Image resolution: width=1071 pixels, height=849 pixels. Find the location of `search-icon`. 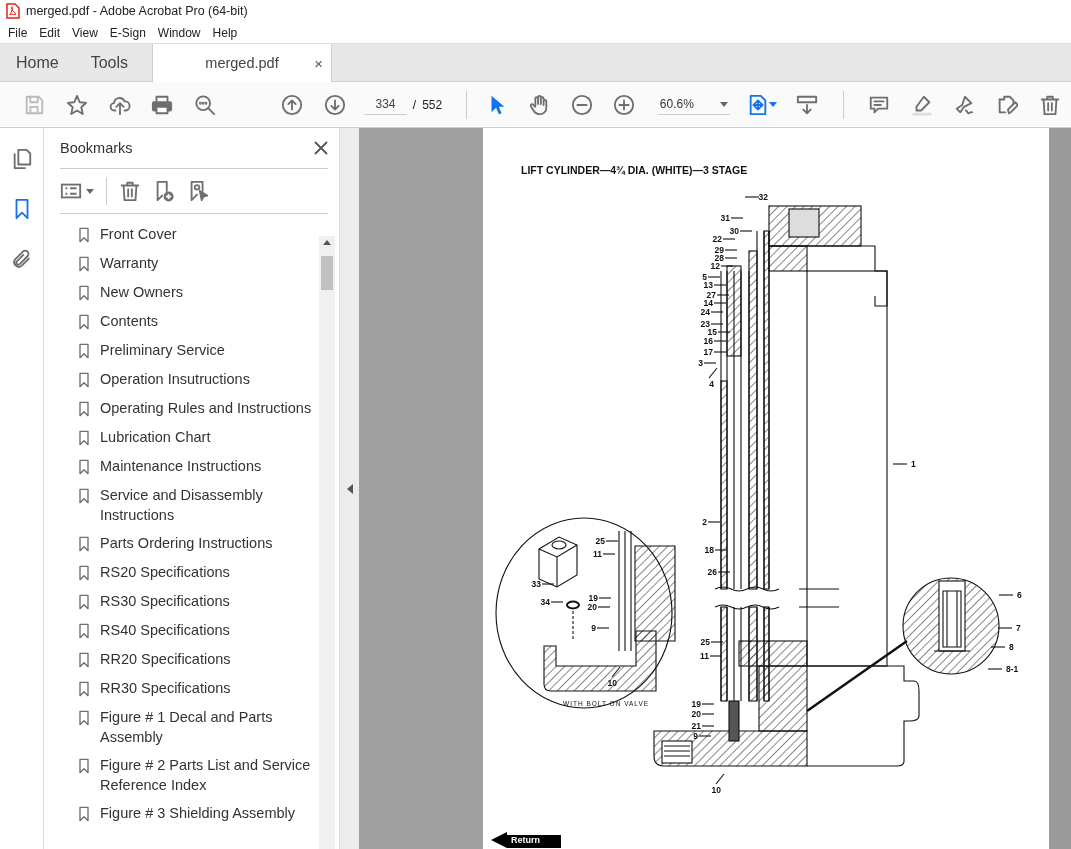

search-icon is located at coordinates (204, 104).